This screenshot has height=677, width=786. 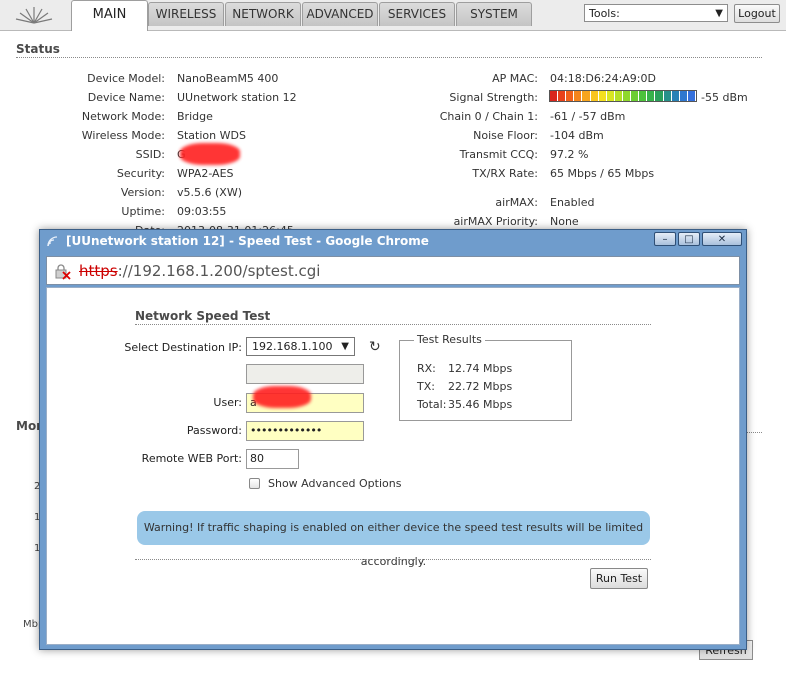 I want to click on tools-dropdown-value: Tools:, so click(x=604, y=13).